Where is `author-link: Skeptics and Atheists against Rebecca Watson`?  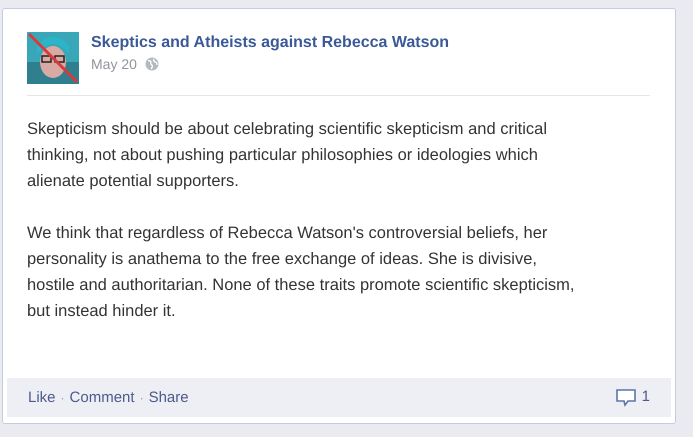 author-link: Skeptics and Atheists against Rebecca Watson is located at coordinates (270, 43).